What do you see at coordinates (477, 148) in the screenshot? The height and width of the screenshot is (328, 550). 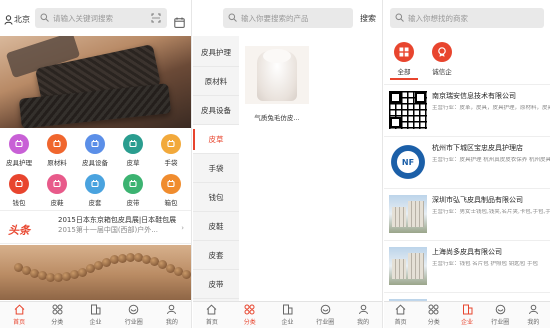 I see `company-name: 杭州市下城区宝忠皮具护理店` at bounding box center [477, 148].